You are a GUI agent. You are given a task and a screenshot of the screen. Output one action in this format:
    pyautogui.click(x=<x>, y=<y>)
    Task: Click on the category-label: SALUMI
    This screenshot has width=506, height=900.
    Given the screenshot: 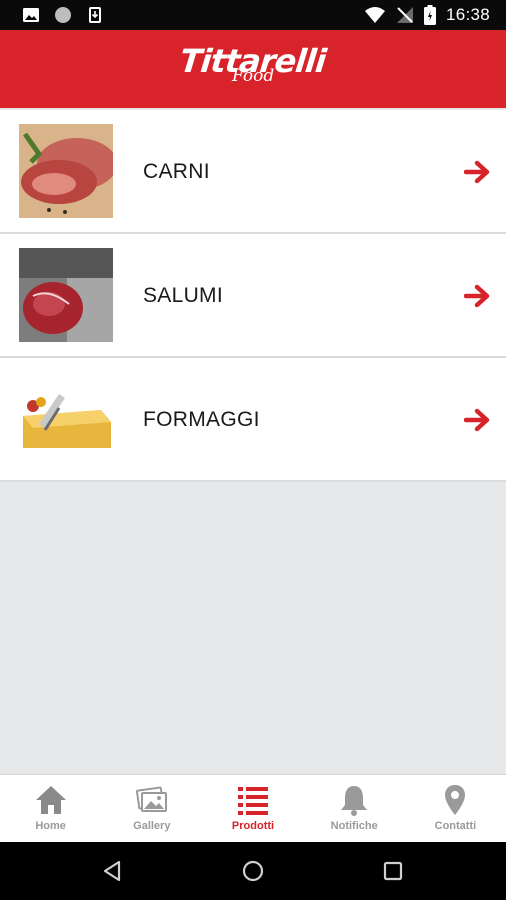 What is the action you would take?
    pyautogui.click(x=183, y=295)
    